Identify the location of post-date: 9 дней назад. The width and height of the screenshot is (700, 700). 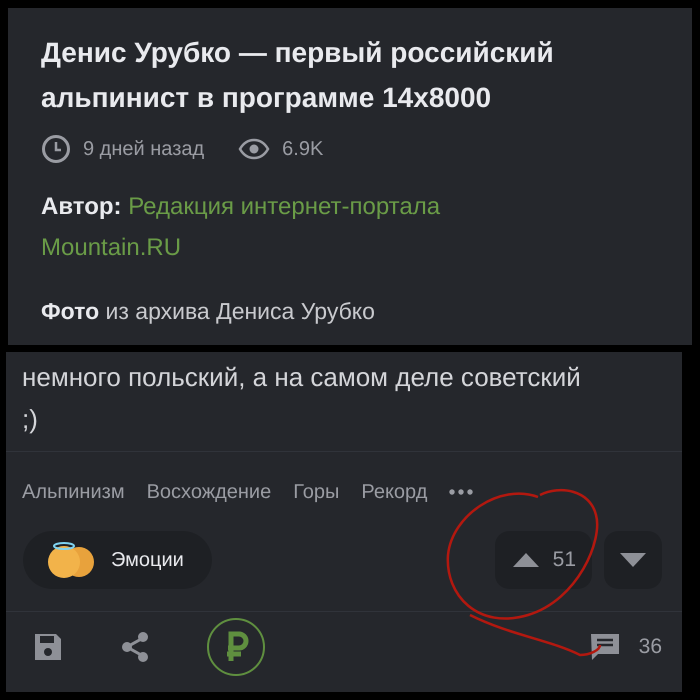
(143, 149).